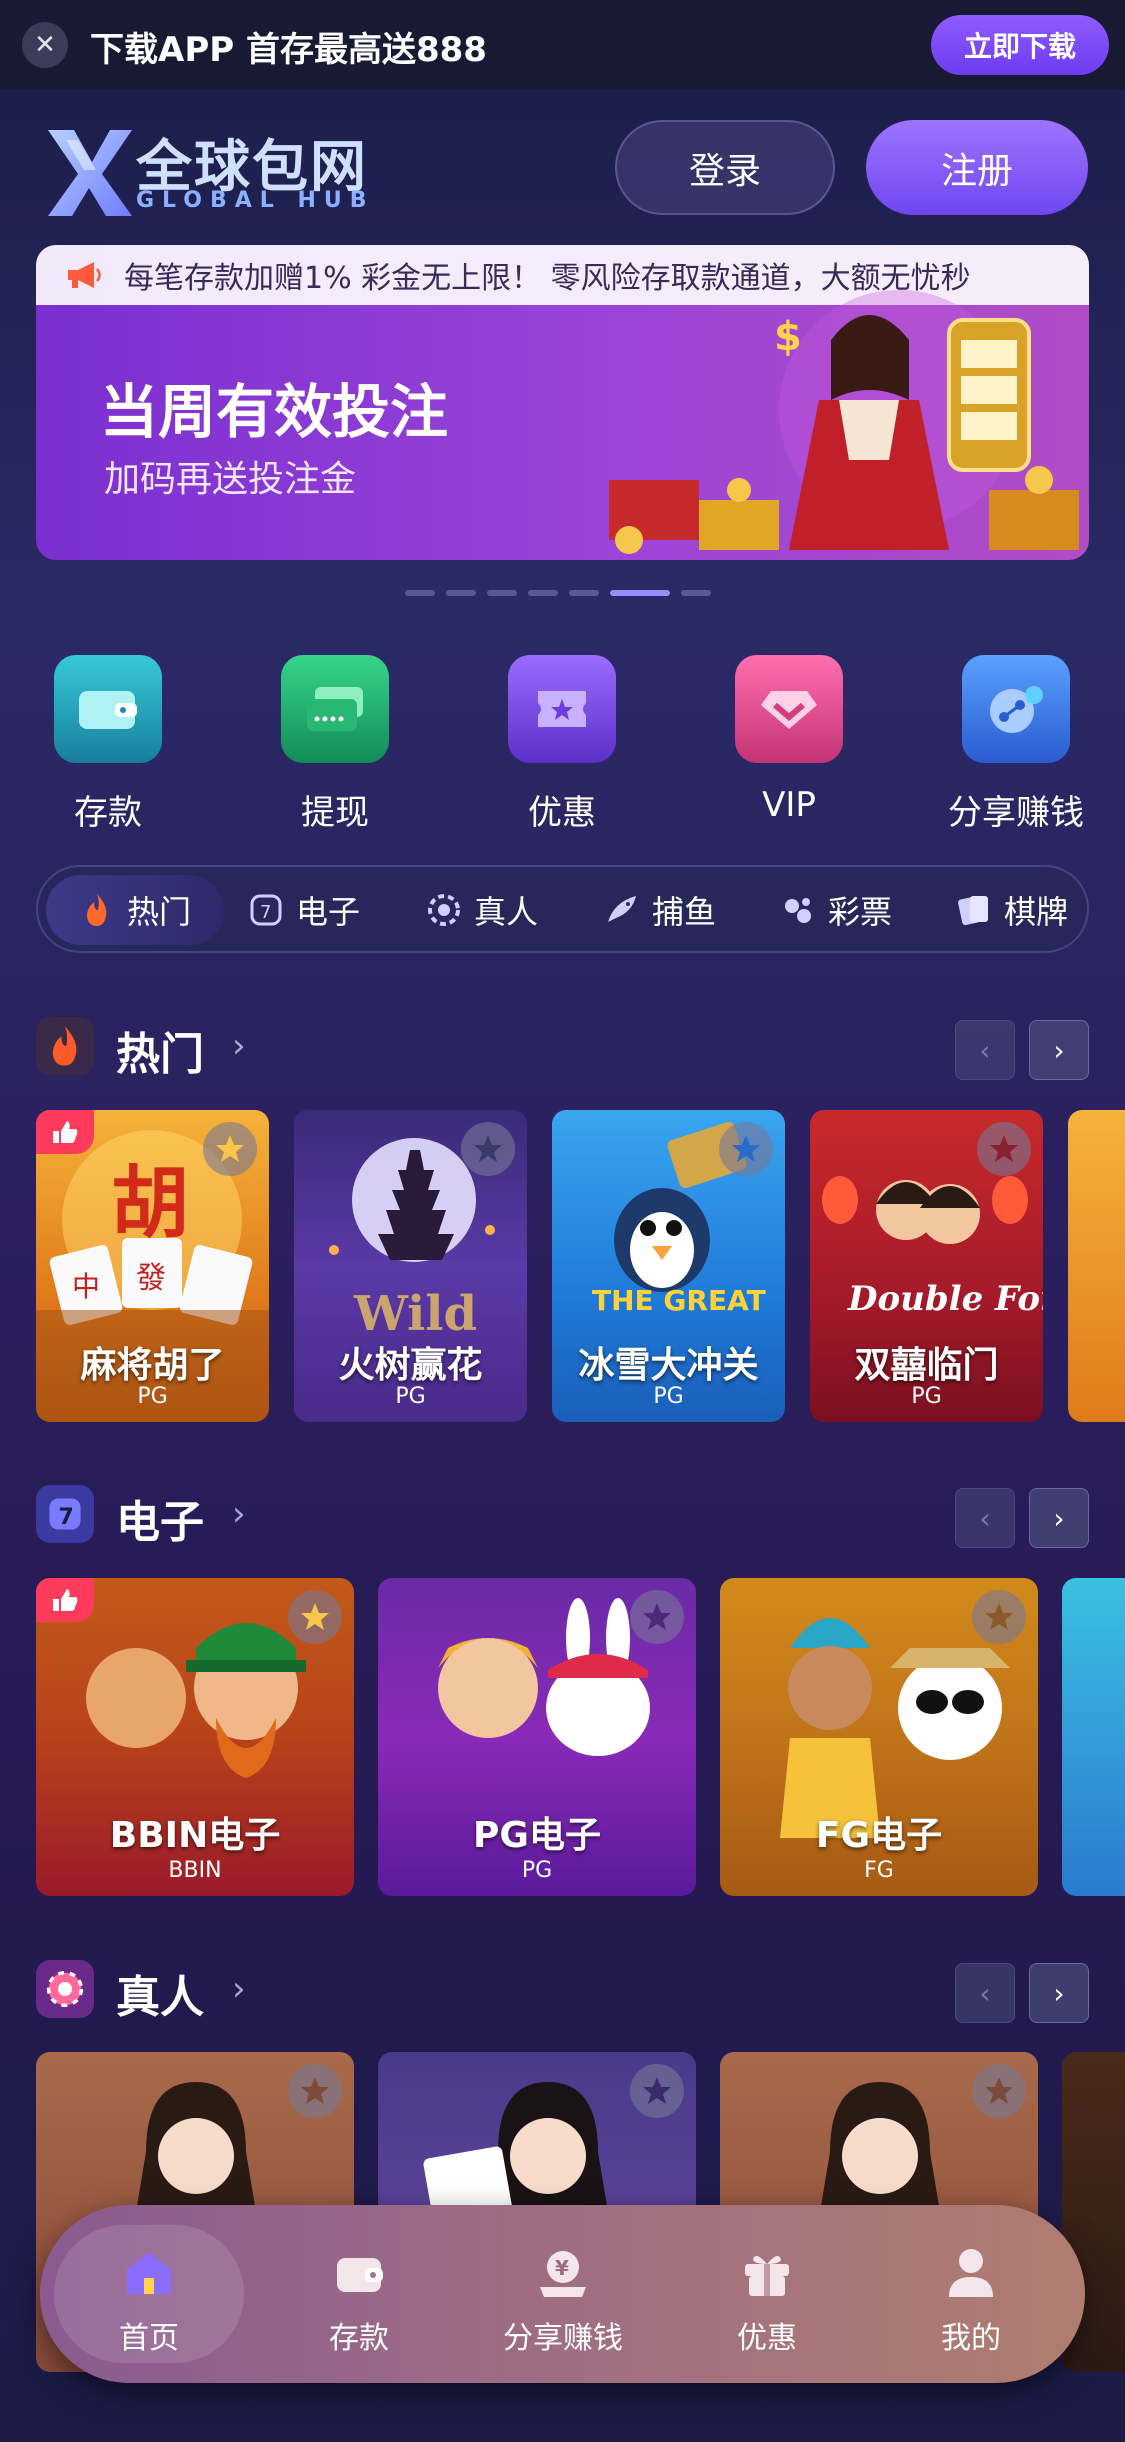 This screenshot has width=1125, height=2442. What do you see at coordinates (974, 910) in the screenshot?
I see `cards-icon` at bounding box center [974, 910].